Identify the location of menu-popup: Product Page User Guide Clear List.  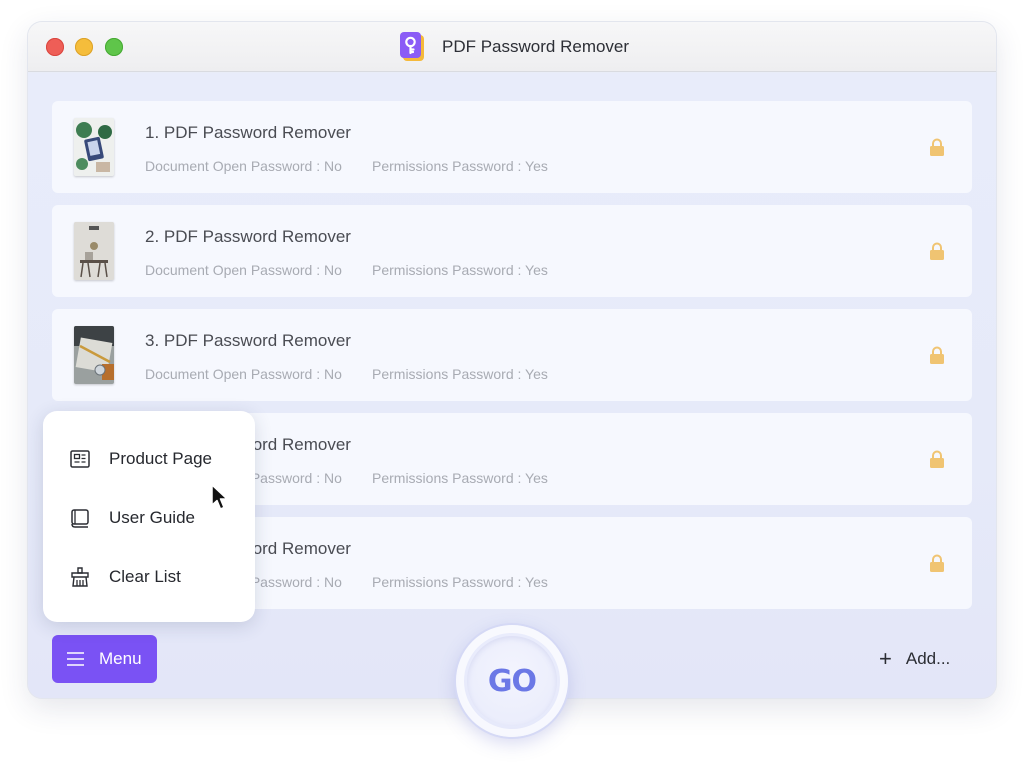
(149, 516).